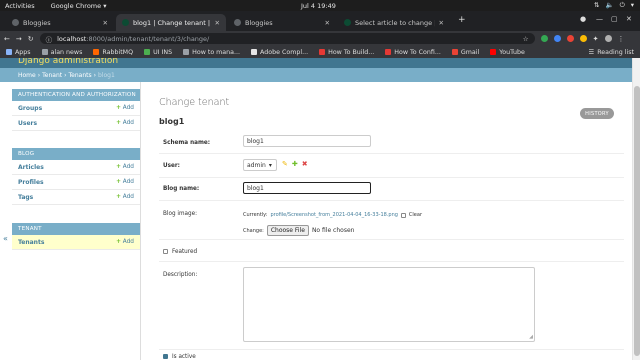 The width and height of the screenshot is (640, 360). Describe the element at coordinates (596, 39) in the screenshot. I see `extensions-puzzle-icon: ✦` at that location.